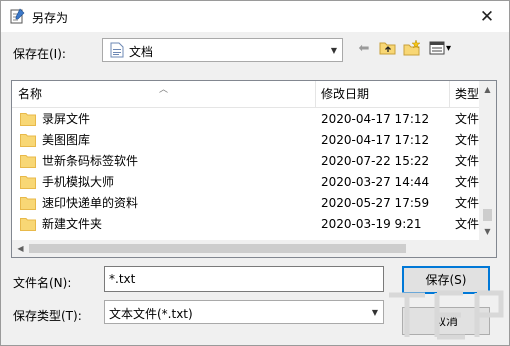 The image size is (510, 346). Describe the element at coordinates (17, 16) in the screenshot. I see `notepad-icon` at that location.